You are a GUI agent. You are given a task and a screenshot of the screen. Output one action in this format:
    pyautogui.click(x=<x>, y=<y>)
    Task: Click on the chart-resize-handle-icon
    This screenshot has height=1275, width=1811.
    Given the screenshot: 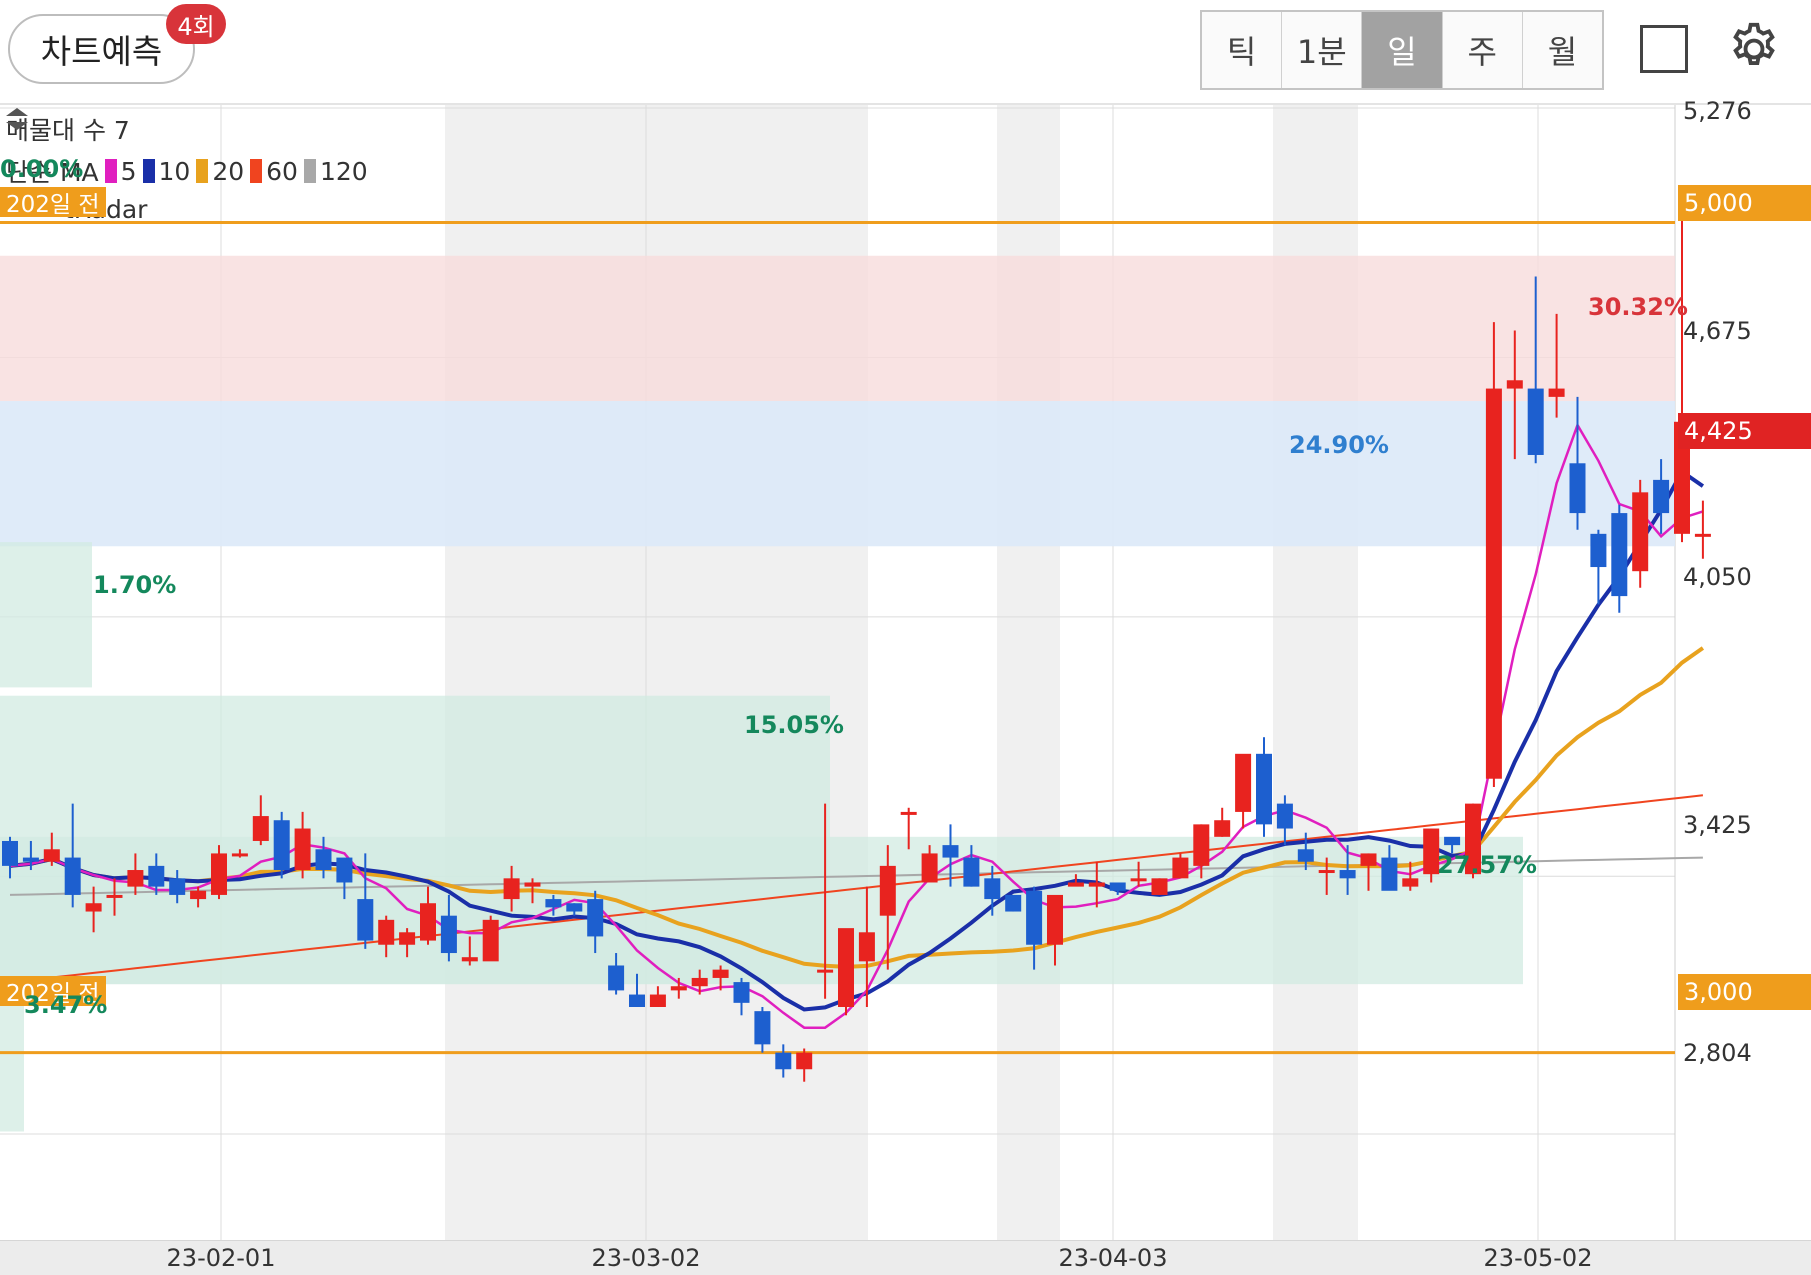 What is the action you would take?
    pyautogui.click(x=17, y=119)
    